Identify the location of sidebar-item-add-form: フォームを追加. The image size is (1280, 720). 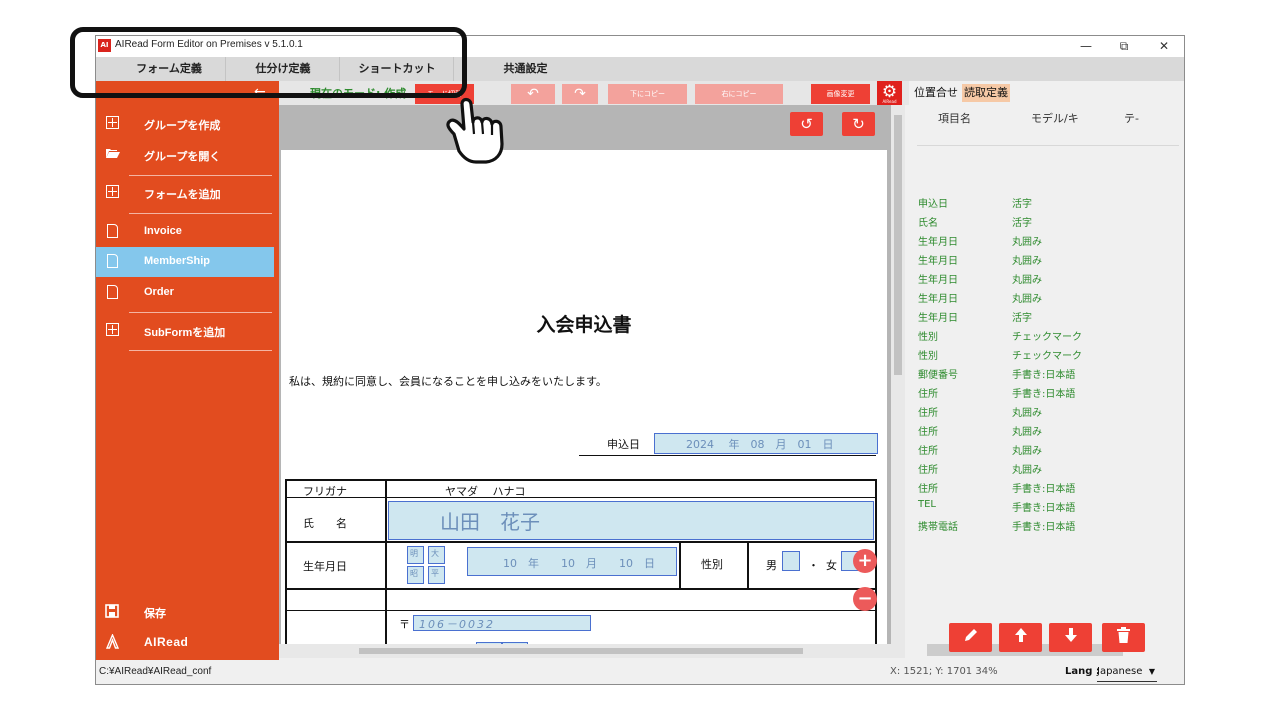
(185, 193).